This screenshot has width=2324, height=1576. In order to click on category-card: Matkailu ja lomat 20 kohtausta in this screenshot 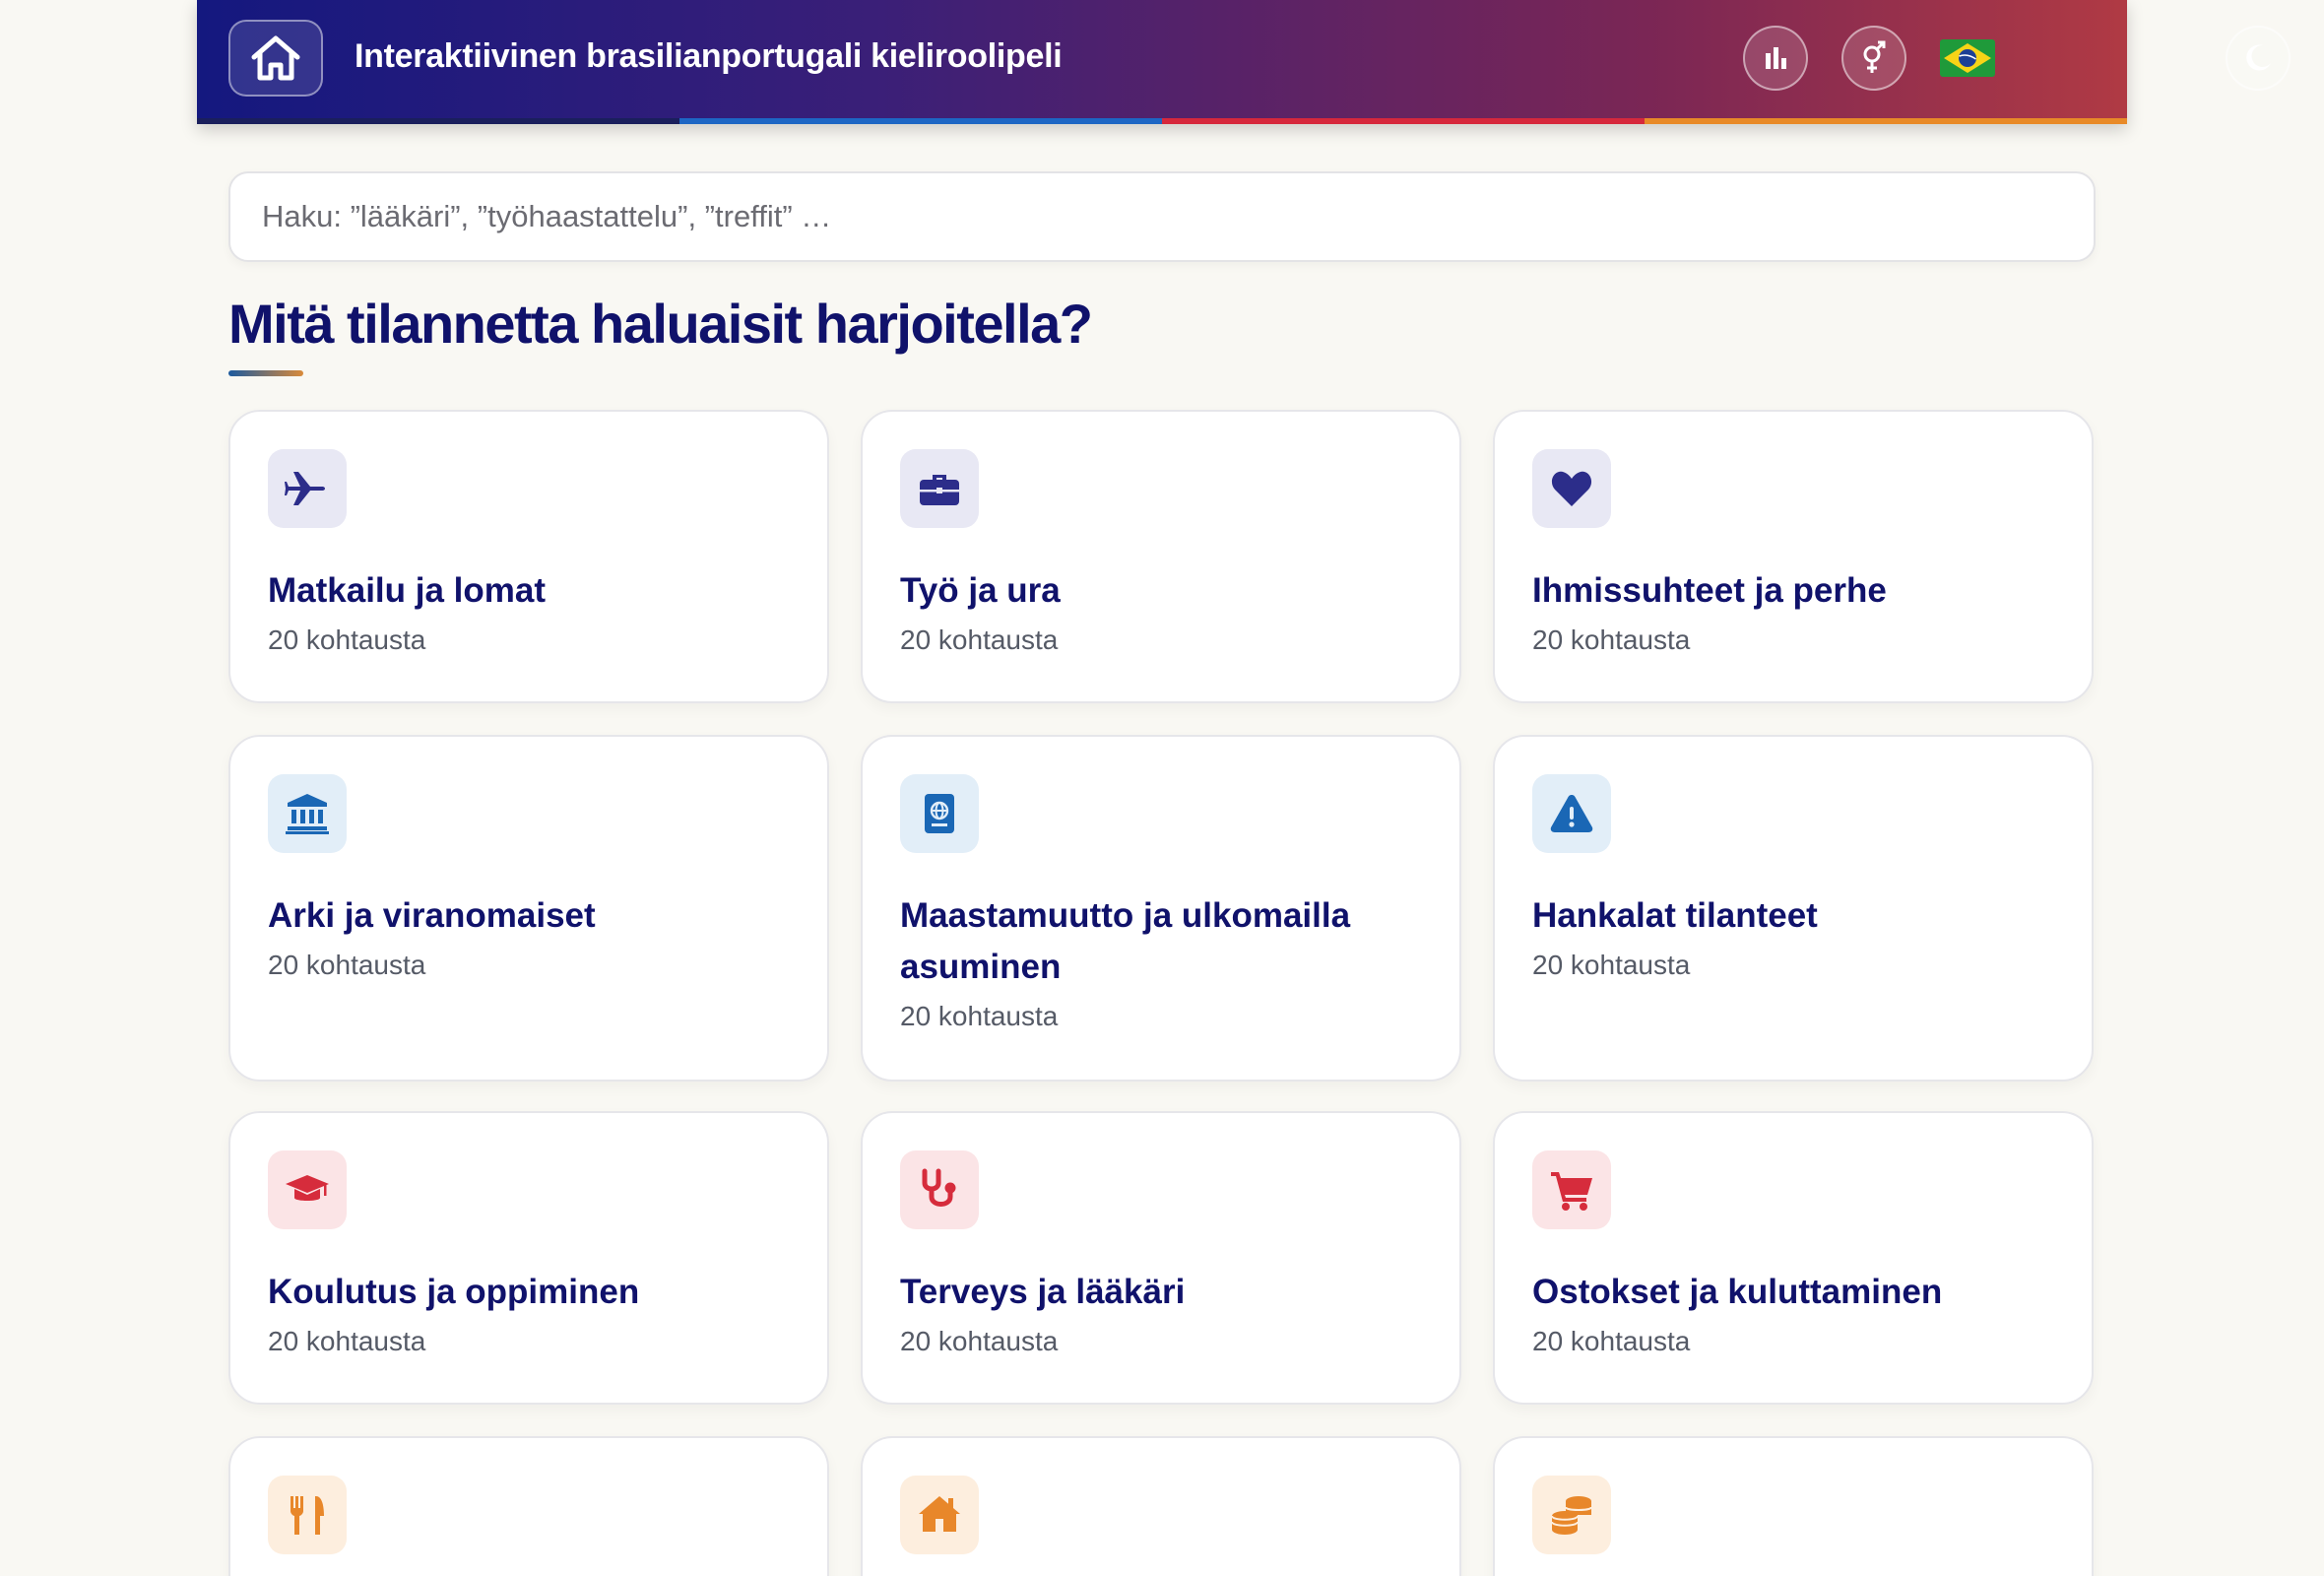, I will do `click(529, 556)`.